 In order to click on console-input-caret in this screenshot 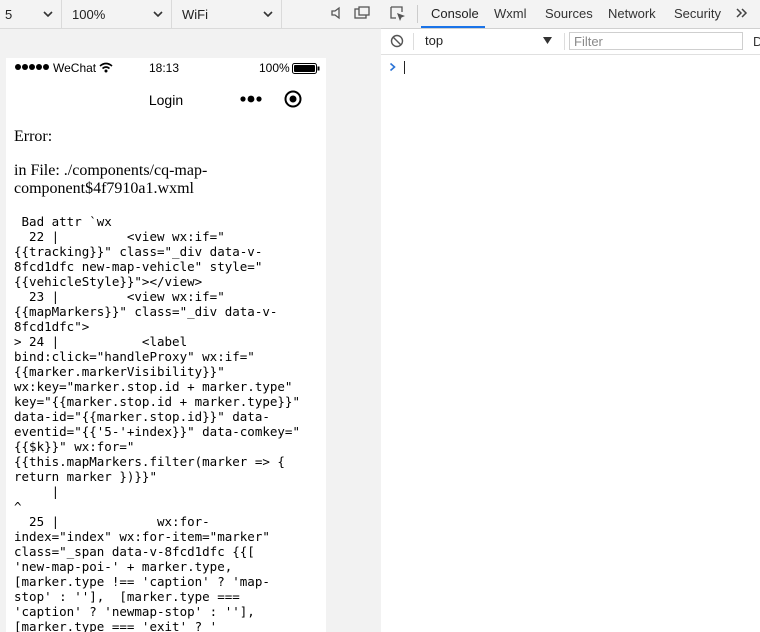, I will do `click(404, 67)`.